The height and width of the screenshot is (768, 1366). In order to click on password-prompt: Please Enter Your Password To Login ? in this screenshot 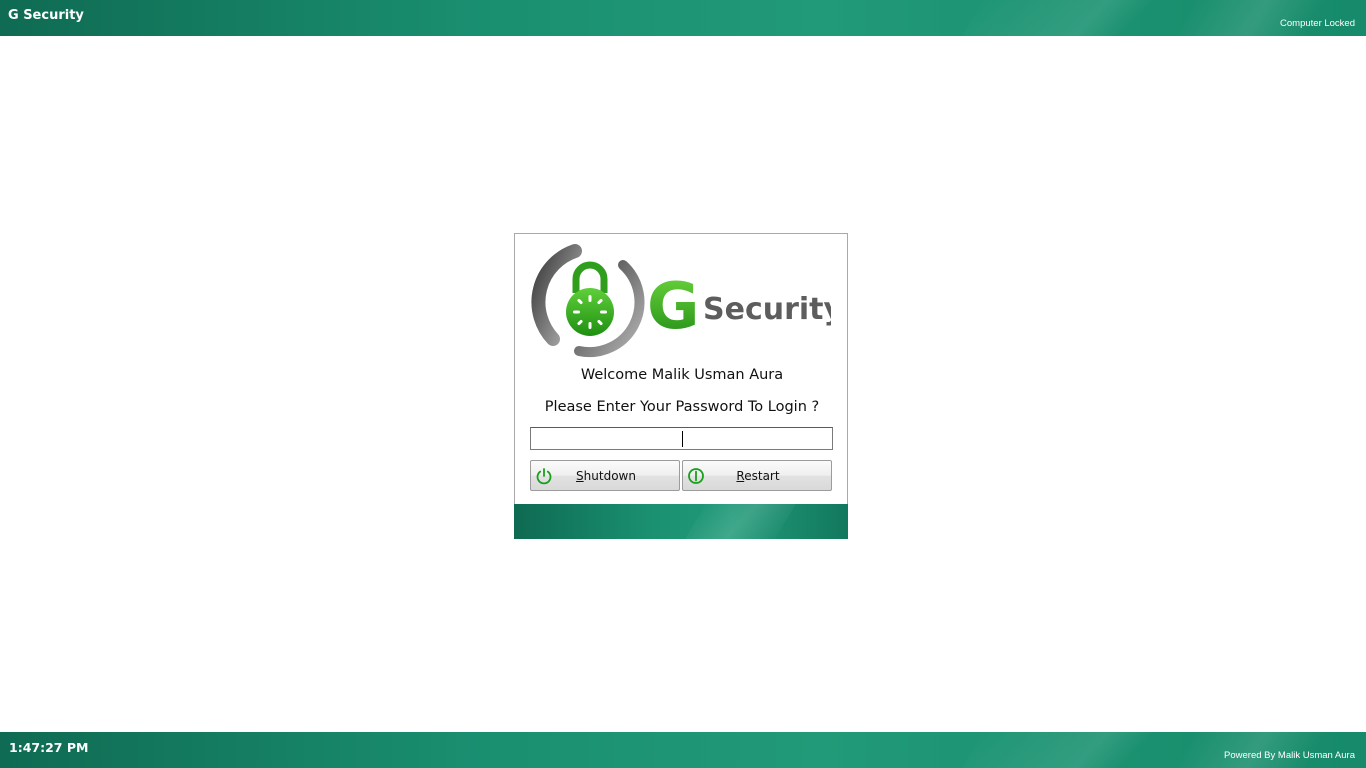, I will do `click(682, 407)`.